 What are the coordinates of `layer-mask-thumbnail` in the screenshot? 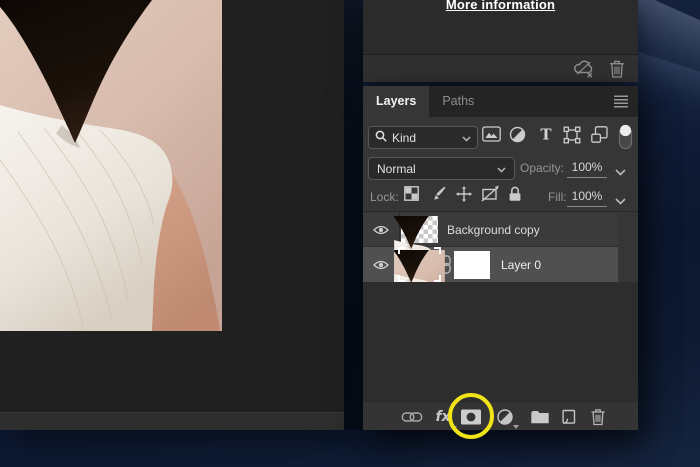 It's located at (472, 264).